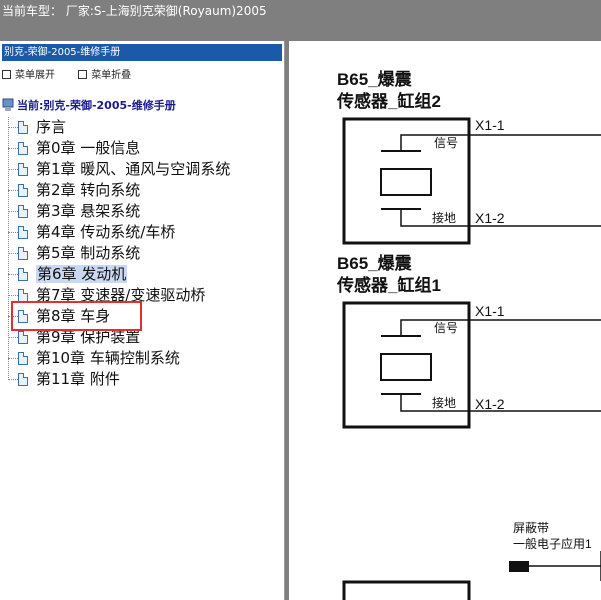 The image size is (601, 600). Describe the element at coordinates (490, 311) in the screenshot. I see `sensor1-pin1: X1-1` at that location.